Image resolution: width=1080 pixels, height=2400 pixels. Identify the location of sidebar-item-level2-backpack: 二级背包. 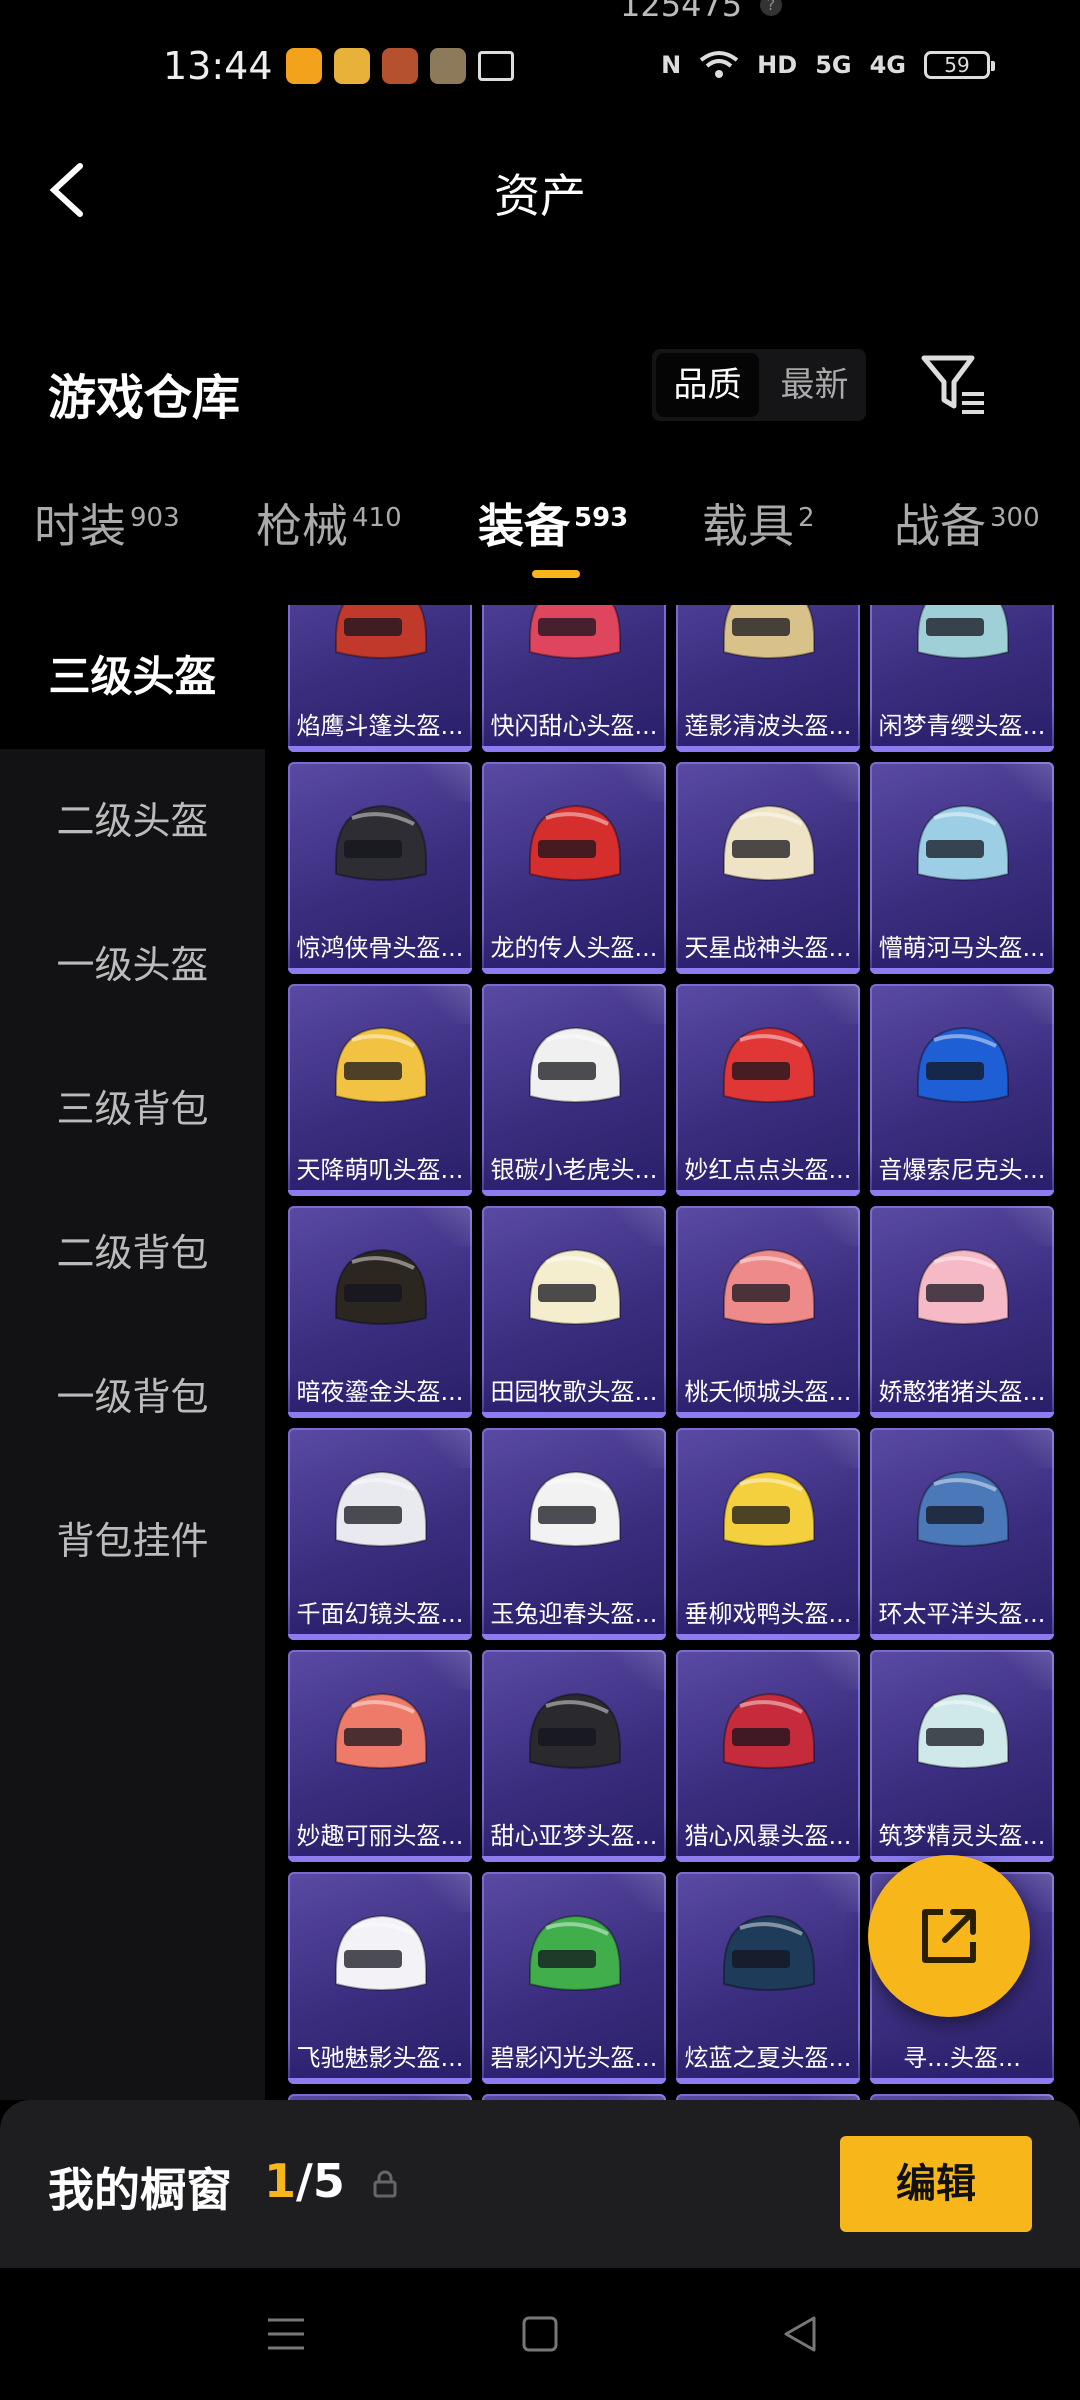
(132, 1253).